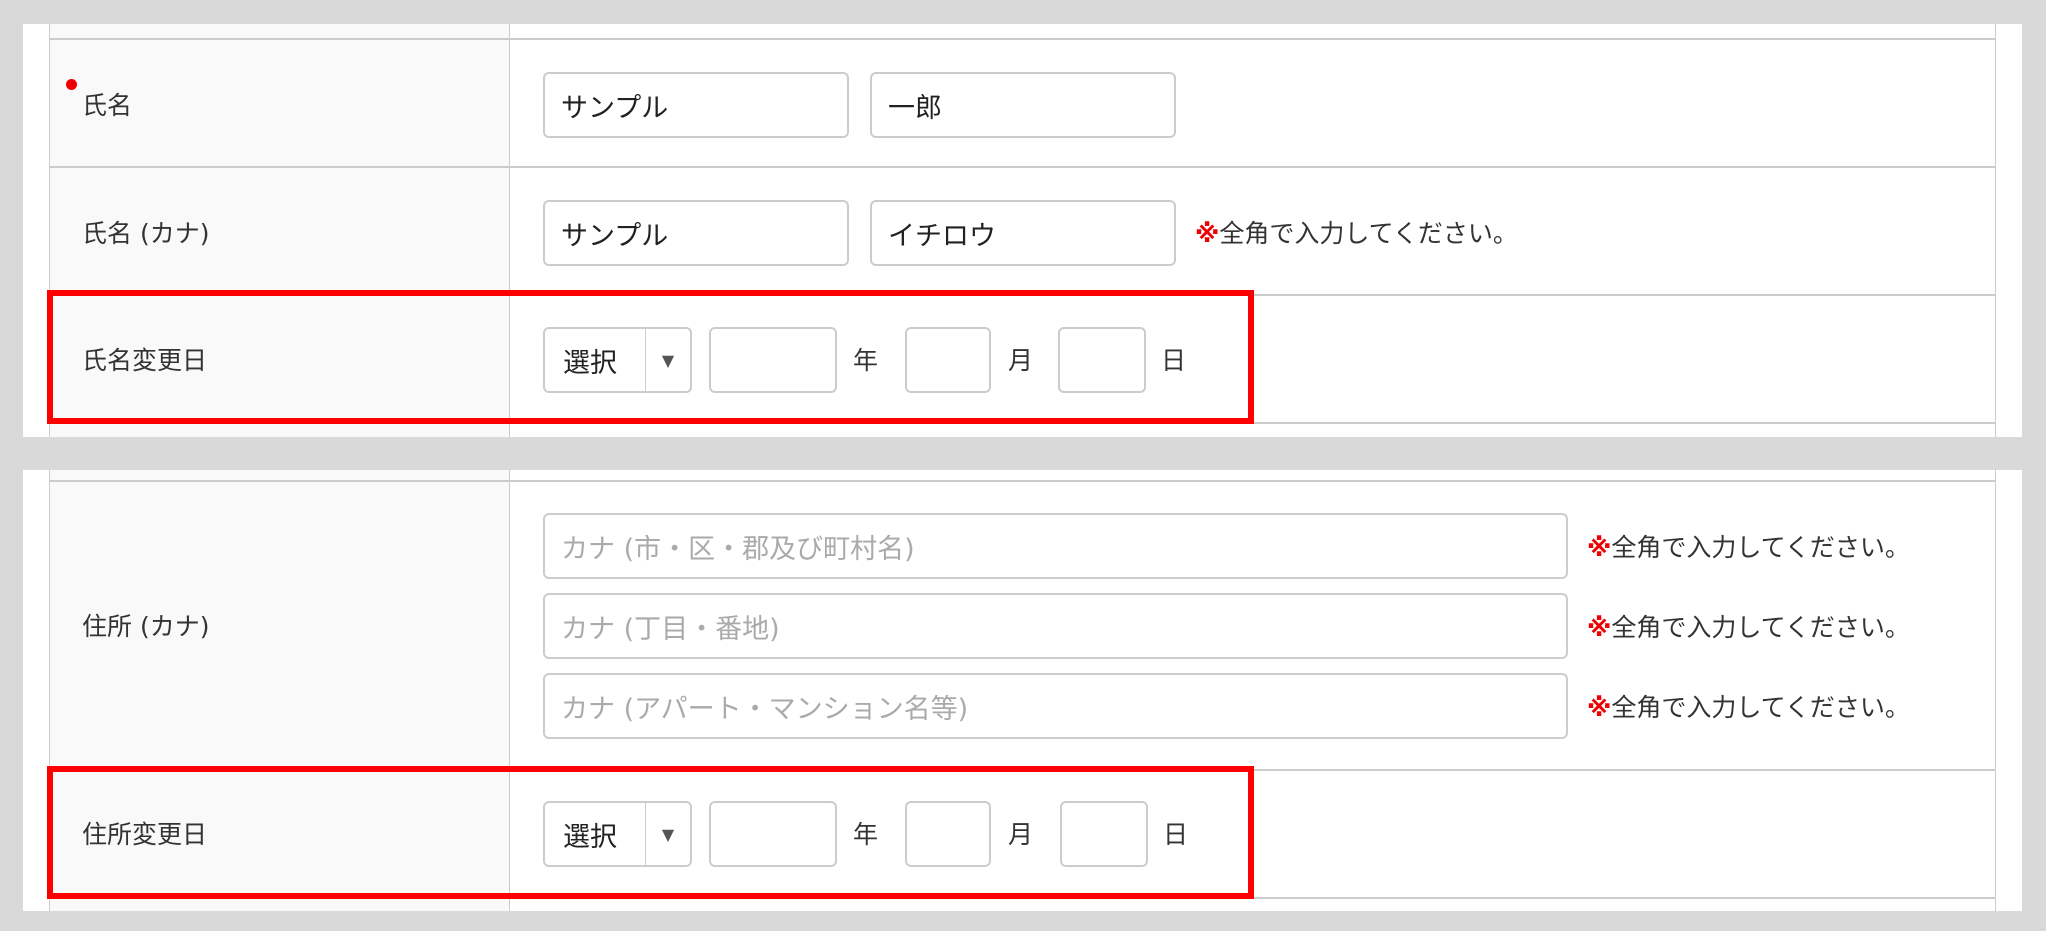 Image resolution: width=2046 pixels, height=931 pixels. I want to click on address-kana-city-input: カナ (市・区・郡及び町村名), so click(1055, 546).